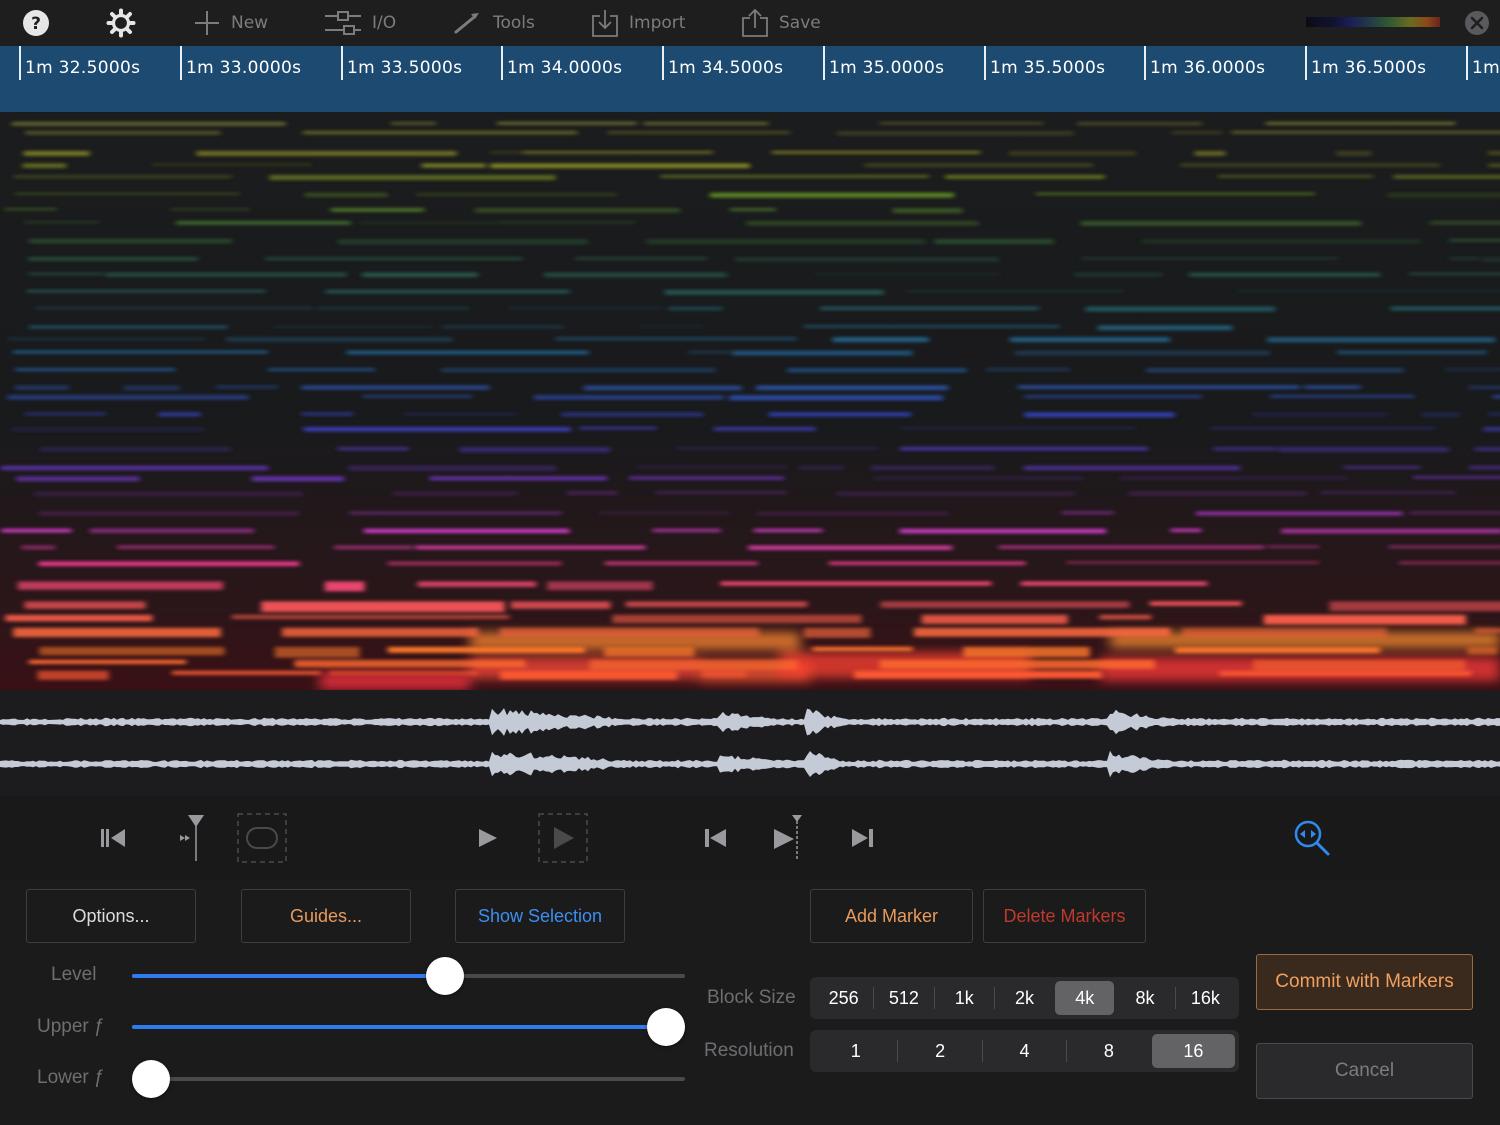 The image size is (1500, 1125). Describe the element at coordinates (891, 916) in the screenshot. I see `add-marker-button: Add Marker` at that location.